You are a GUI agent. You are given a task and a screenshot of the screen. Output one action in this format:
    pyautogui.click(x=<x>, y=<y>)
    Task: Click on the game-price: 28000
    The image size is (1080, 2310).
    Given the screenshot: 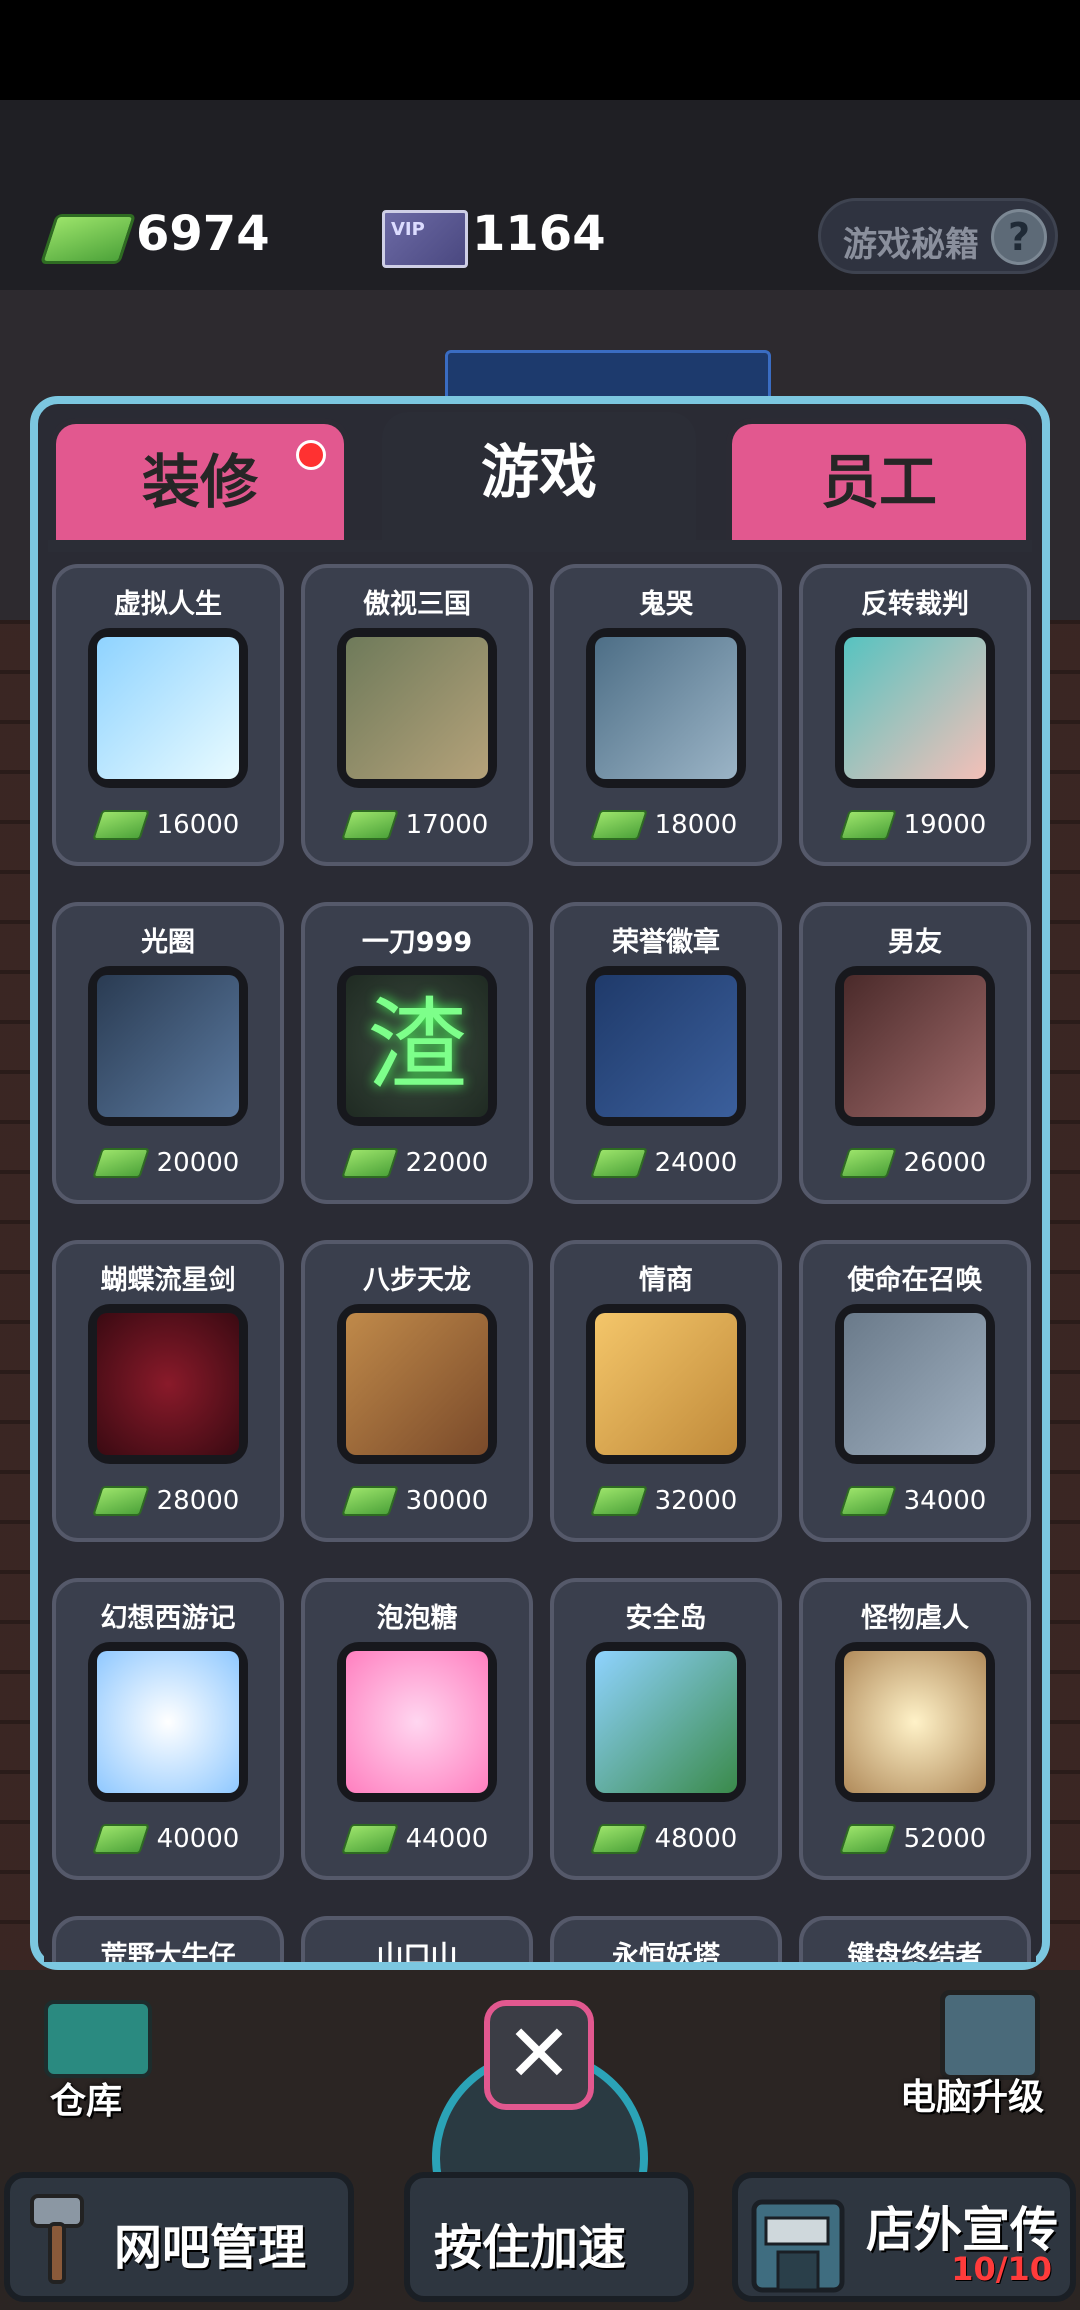 What is the action you would take?
    pyautogui.click(x=168, y=1501)
    